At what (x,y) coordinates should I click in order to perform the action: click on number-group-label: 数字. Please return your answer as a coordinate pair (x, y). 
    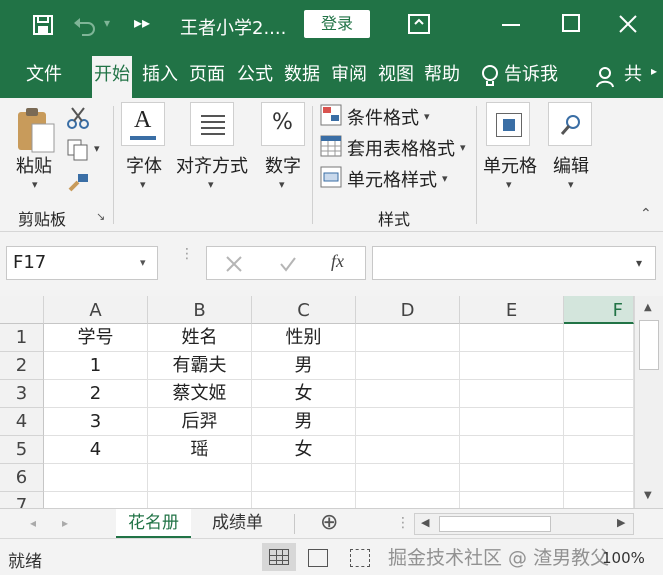
    Looking at the image, I should click on (283, 165).